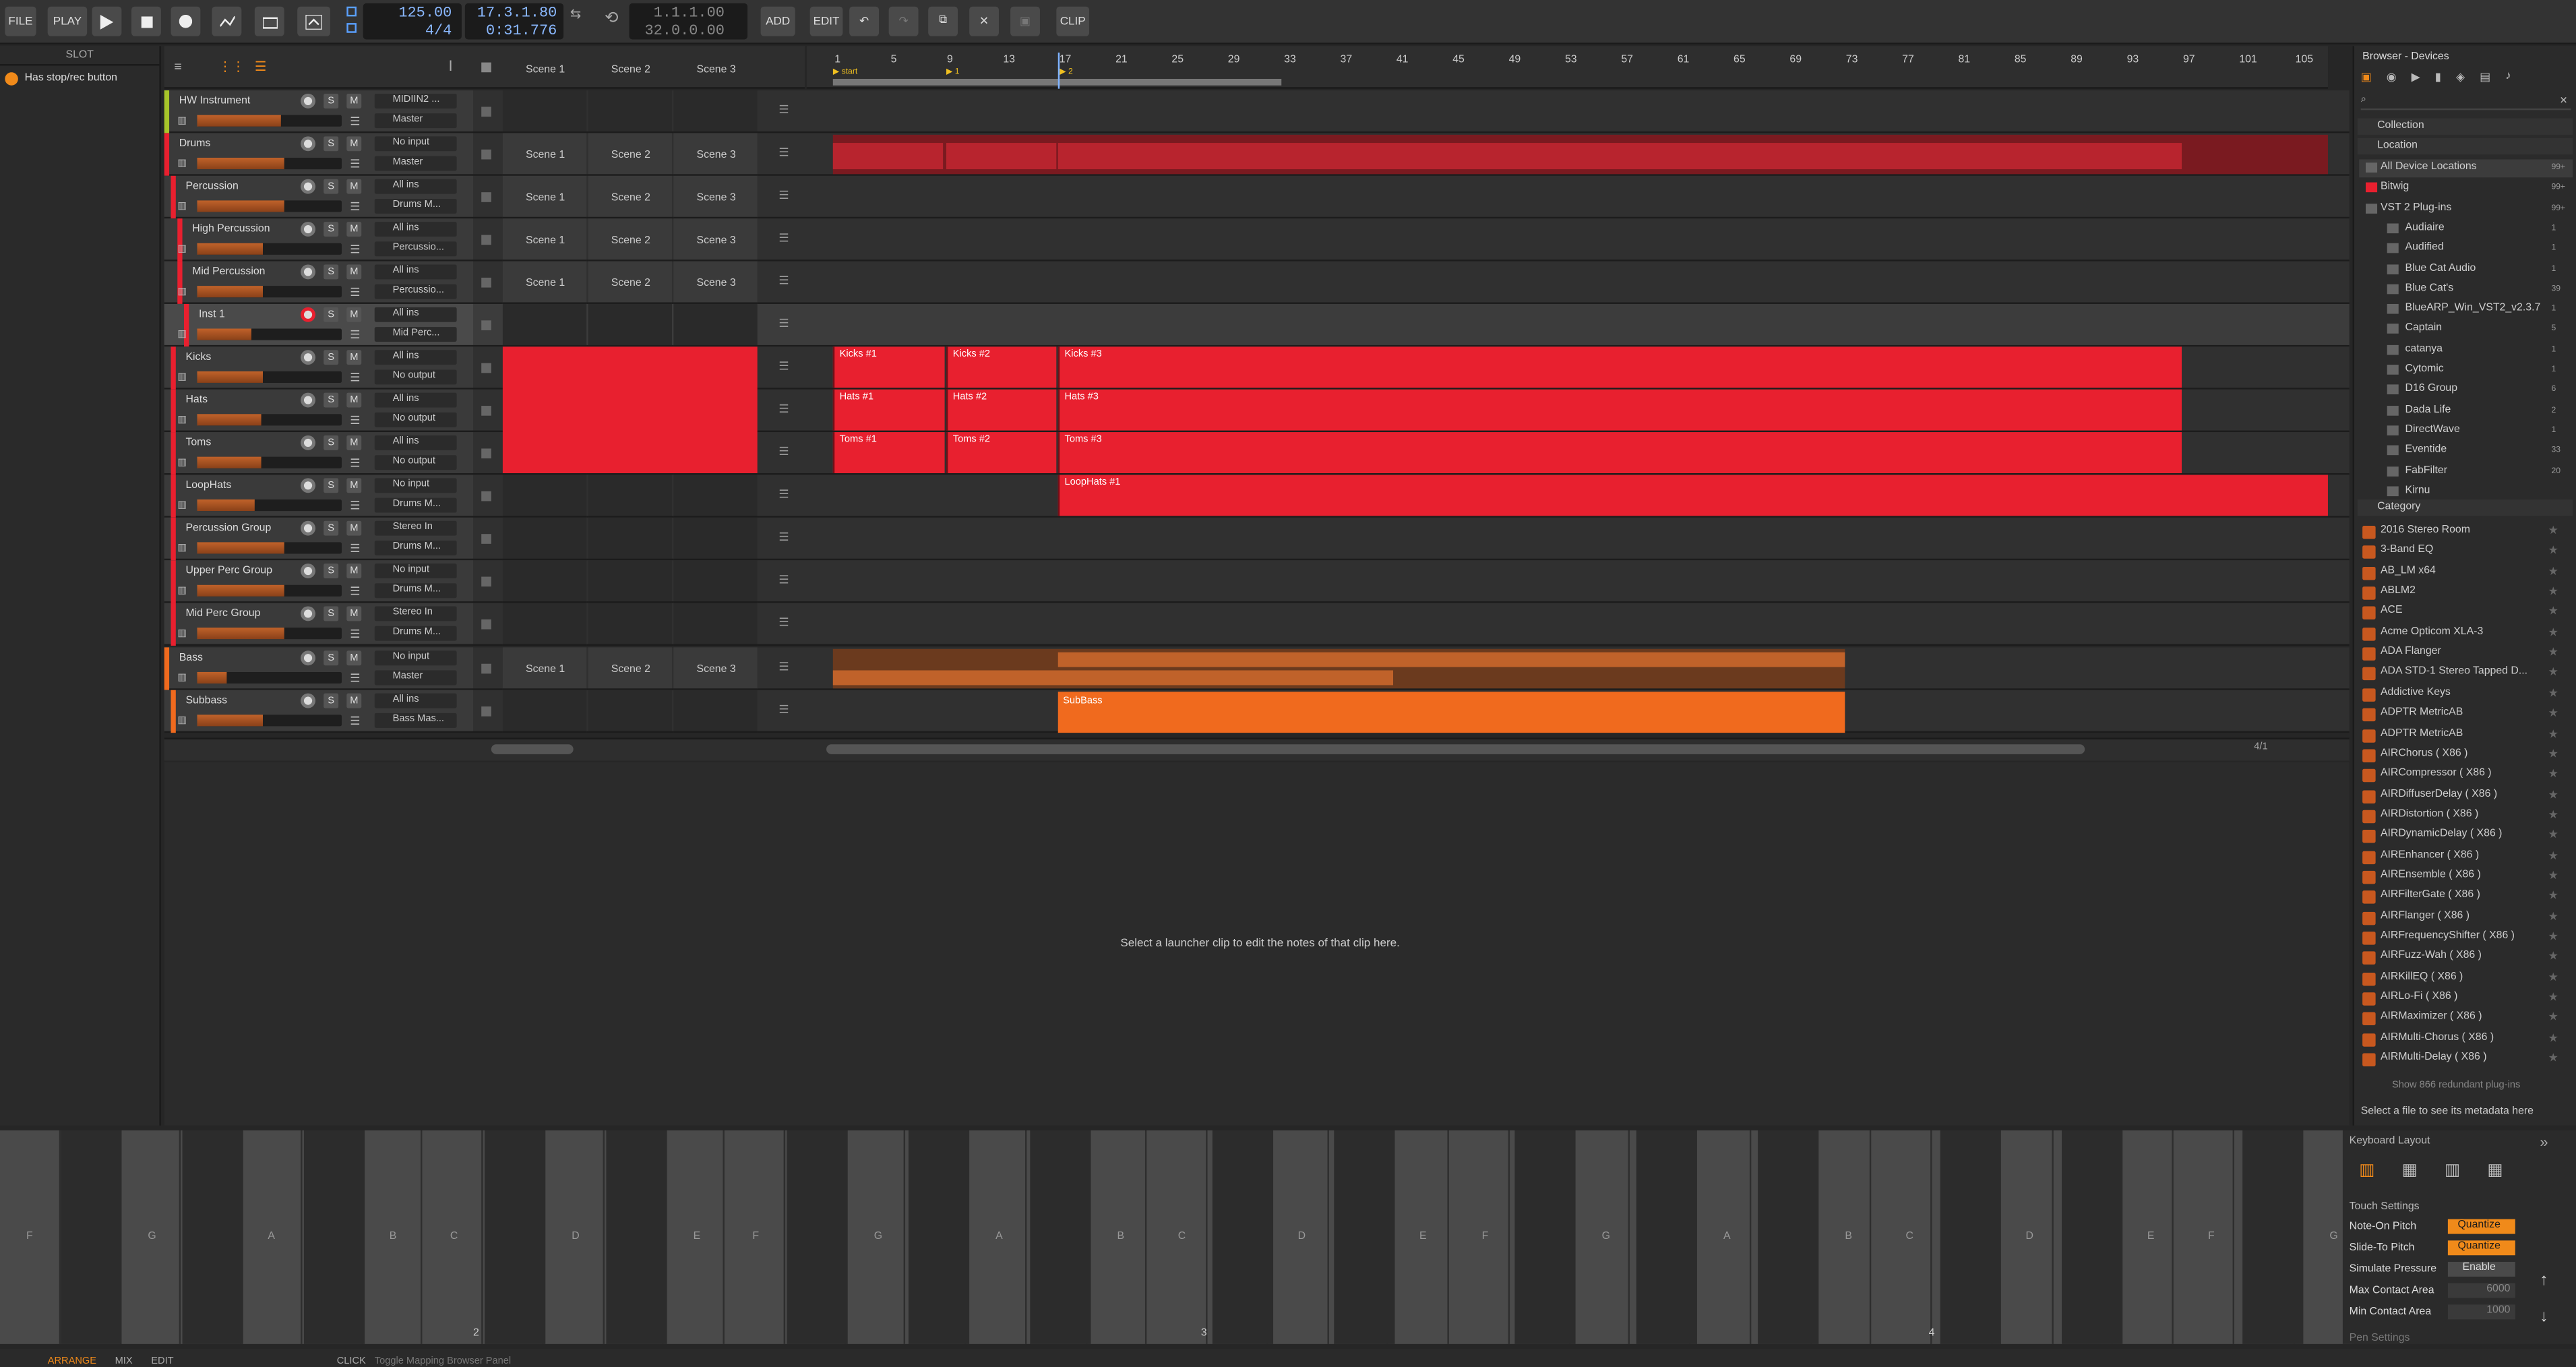 This screenshot has width=2576, height=1367. Describe the element at coordinates (162, 1362) in the screenshot. I see `edit-view-button: EDIT` at that location.